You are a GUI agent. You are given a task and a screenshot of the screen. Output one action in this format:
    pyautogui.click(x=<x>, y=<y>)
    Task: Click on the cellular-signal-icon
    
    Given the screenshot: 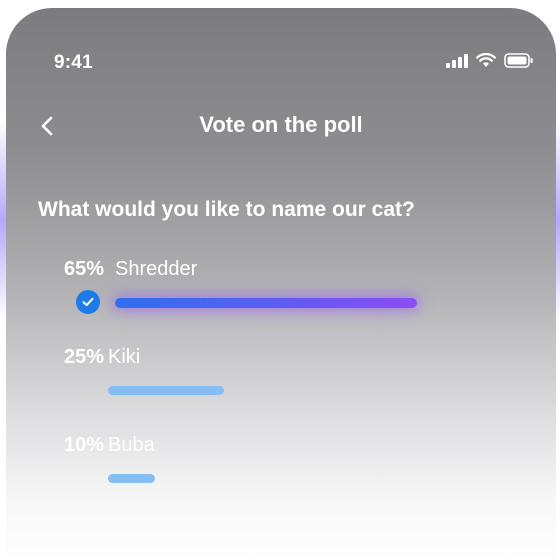 What is the action you would take?
    pyautogui.click(x=457, y=60)
    